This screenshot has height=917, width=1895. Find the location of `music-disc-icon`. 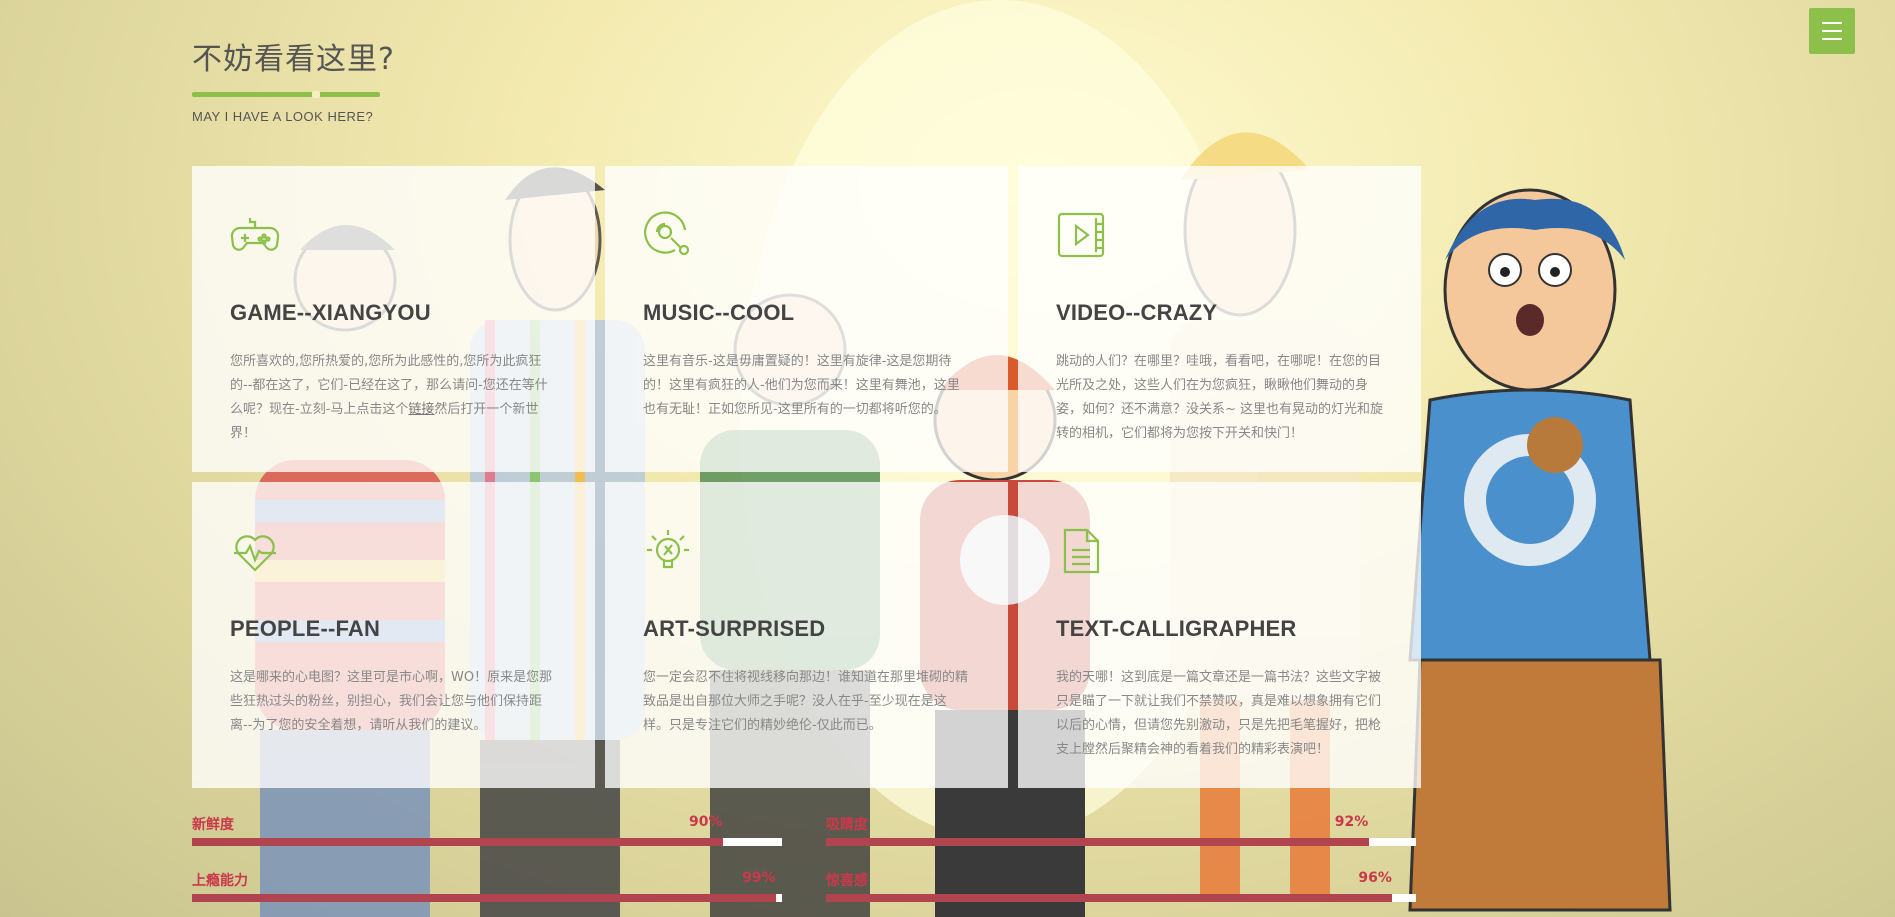

music-disc-icon is located at coordinates (667, 233).